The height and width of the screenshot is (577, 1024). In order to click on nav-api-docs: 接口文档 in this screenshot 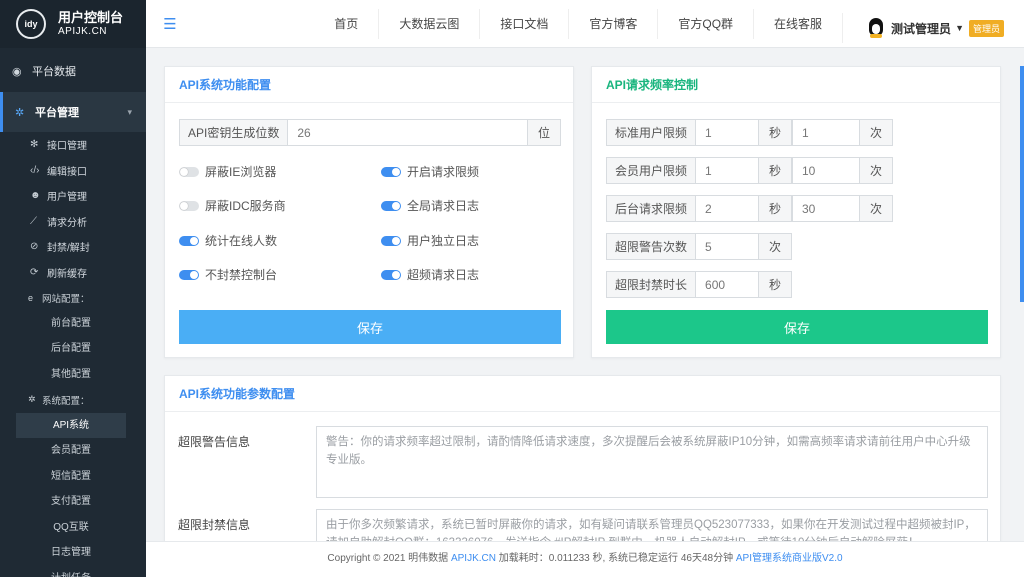, I will do `click(525, 23)`.